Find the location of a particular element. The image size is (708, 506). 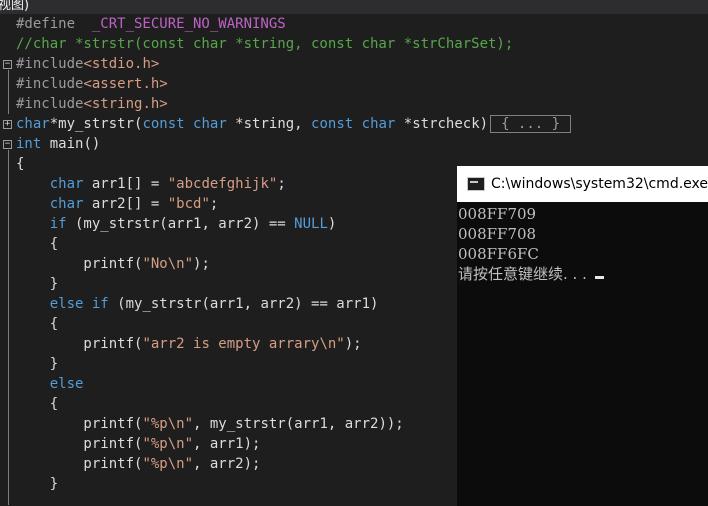

code-token: _CRT_SECURE_NO_WARNINGS is located at coordinates (188, 24).